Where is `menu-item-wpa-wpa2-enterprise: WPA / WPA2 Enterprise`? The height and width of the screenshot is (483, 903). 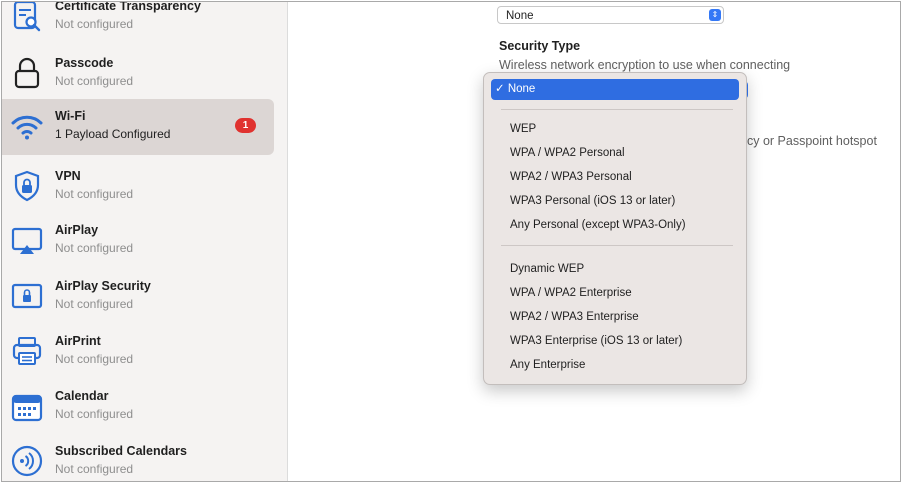
menu-item-wpa-wpa2-enterprise: WPA / WPA2 Enterprise is located at coordinates (571, 293).